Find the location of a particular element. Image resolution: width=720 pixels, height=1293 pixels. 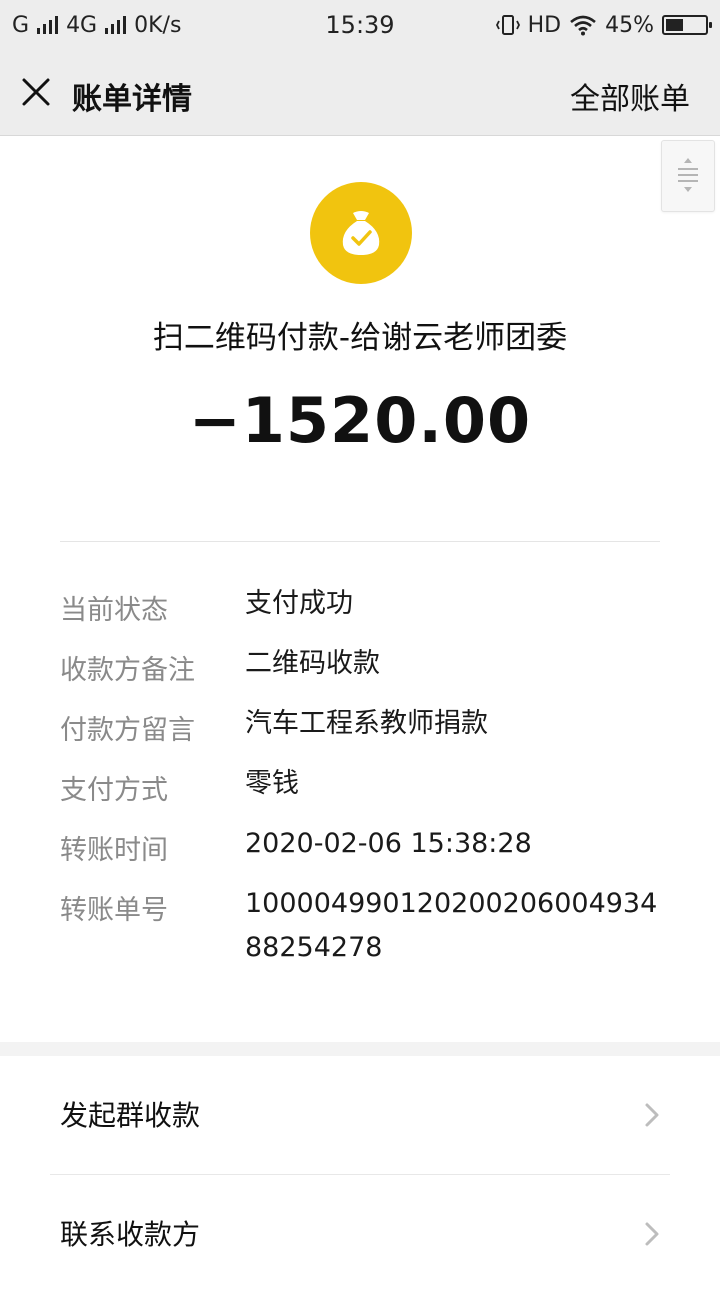

start-group-collection-button: 发起群收款 is located at coordinates (360, 1115).